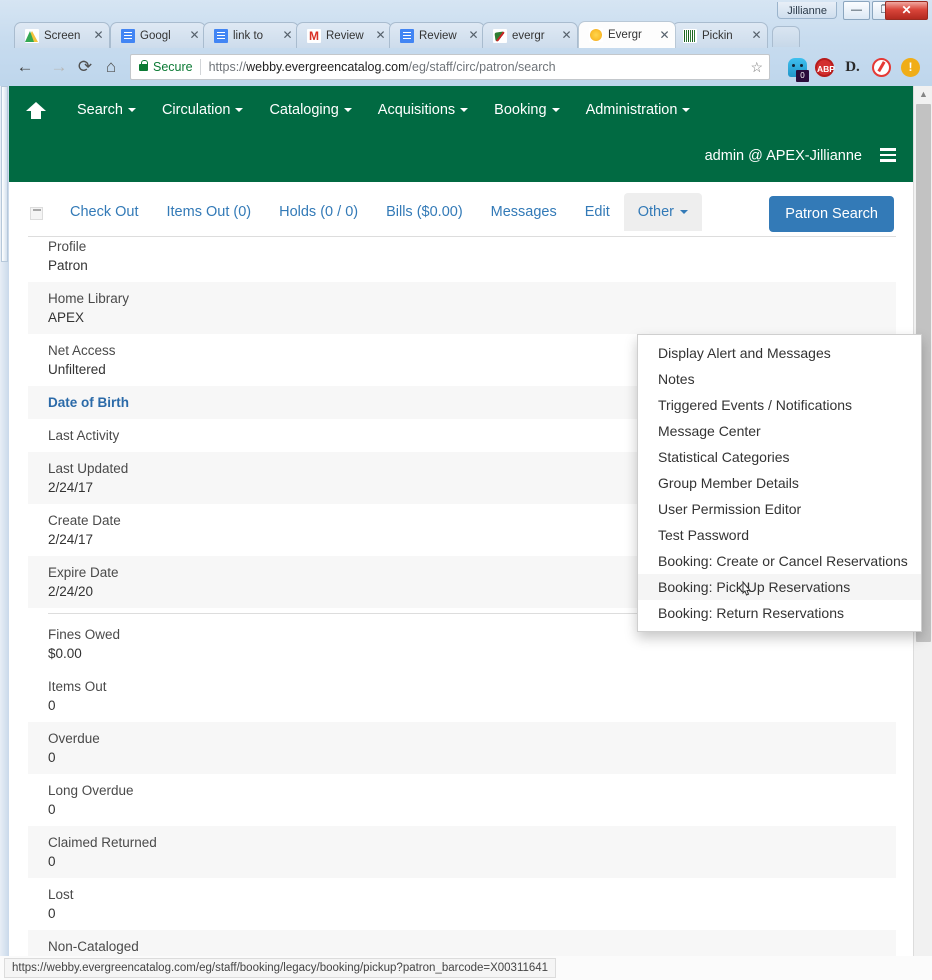  I want to click on patron-search-button: Patron Search, so click(831, 214).